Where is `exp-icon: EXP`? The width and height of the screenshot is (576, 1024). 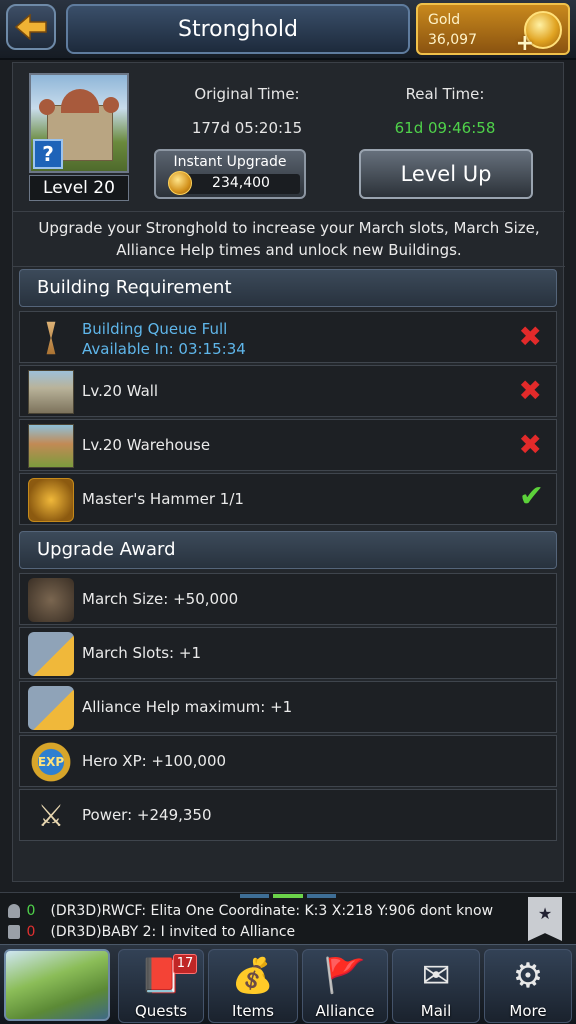
exp-icon: EXP is located at coordinates (51, 762).